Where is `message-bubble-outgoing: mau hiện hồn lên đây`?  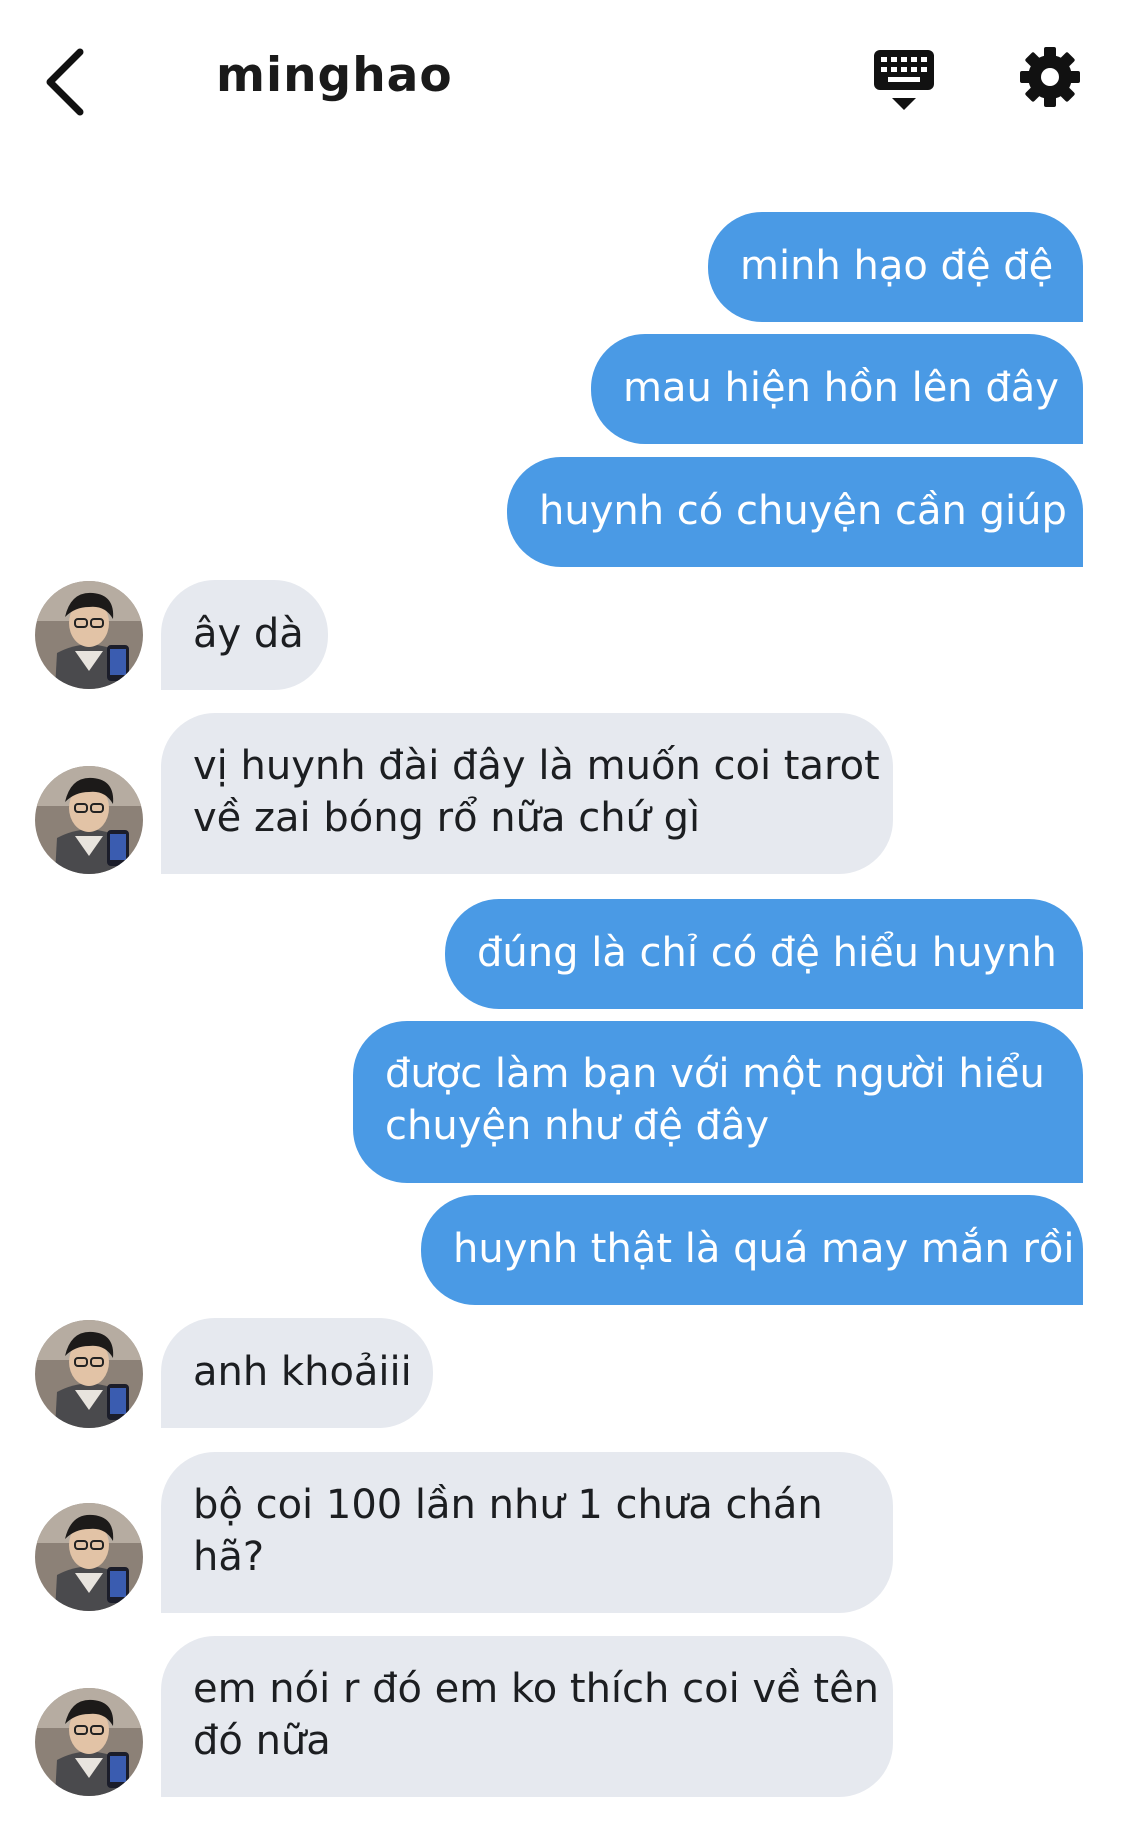
message-bubble-outgoing: mau hiện hồn lên đây is located at coordinates (837, 389).